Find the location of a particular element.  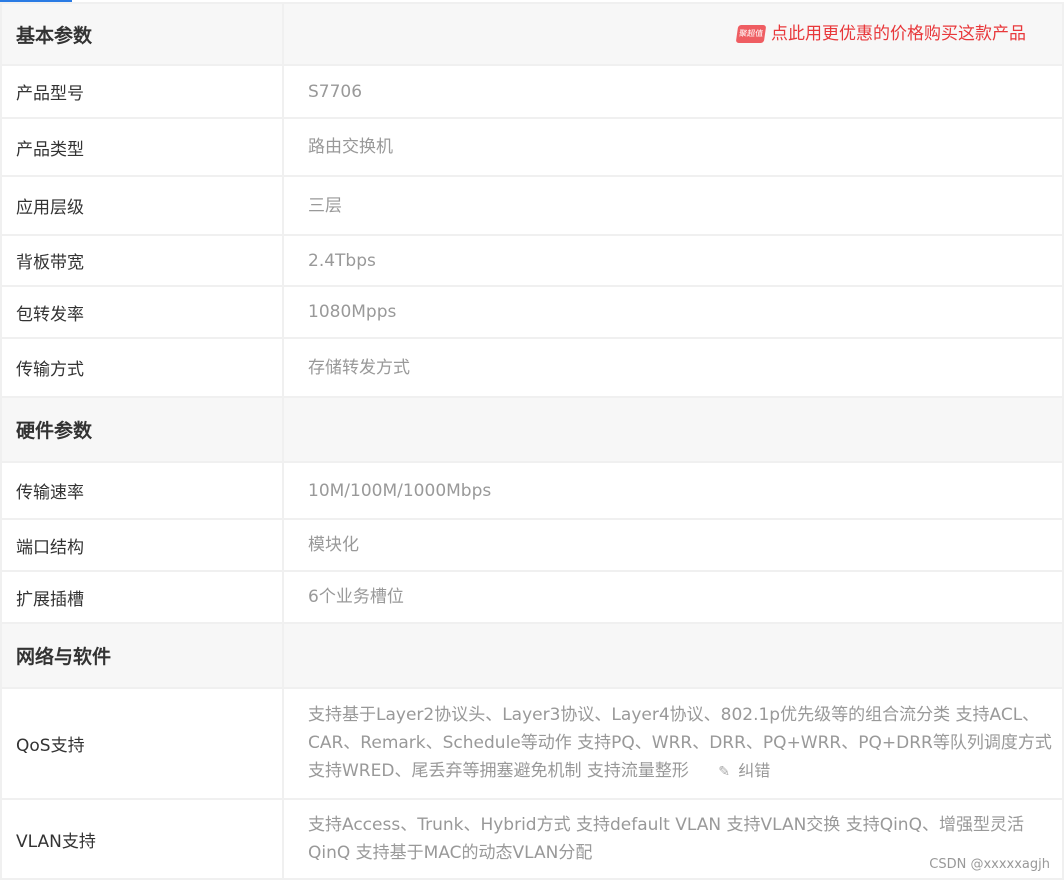

row-value: 模块化 is located at coordinates (673, 545).